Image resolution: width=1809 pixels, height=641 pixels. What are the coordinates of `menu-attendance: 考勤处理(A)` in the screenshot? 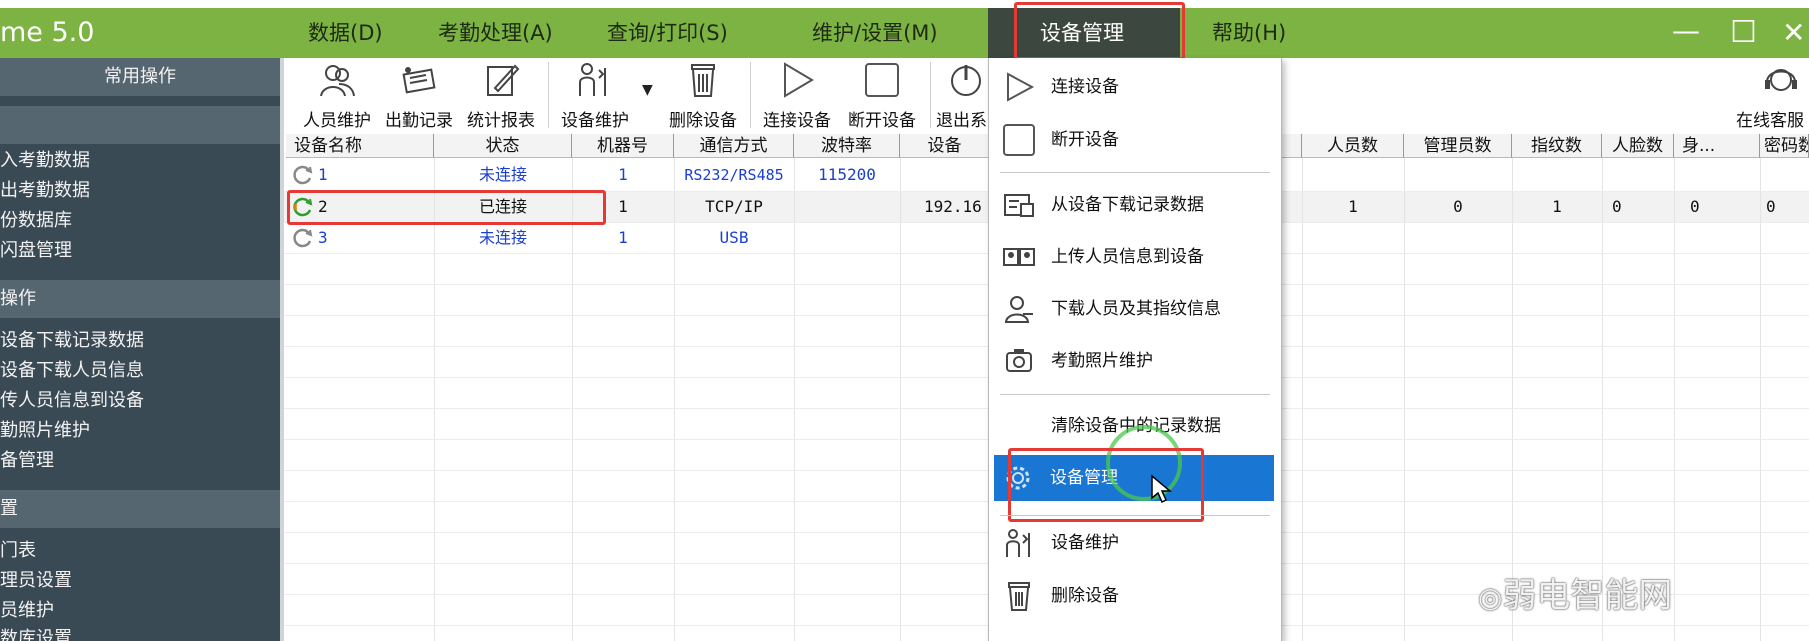 It's located at (495, 33).